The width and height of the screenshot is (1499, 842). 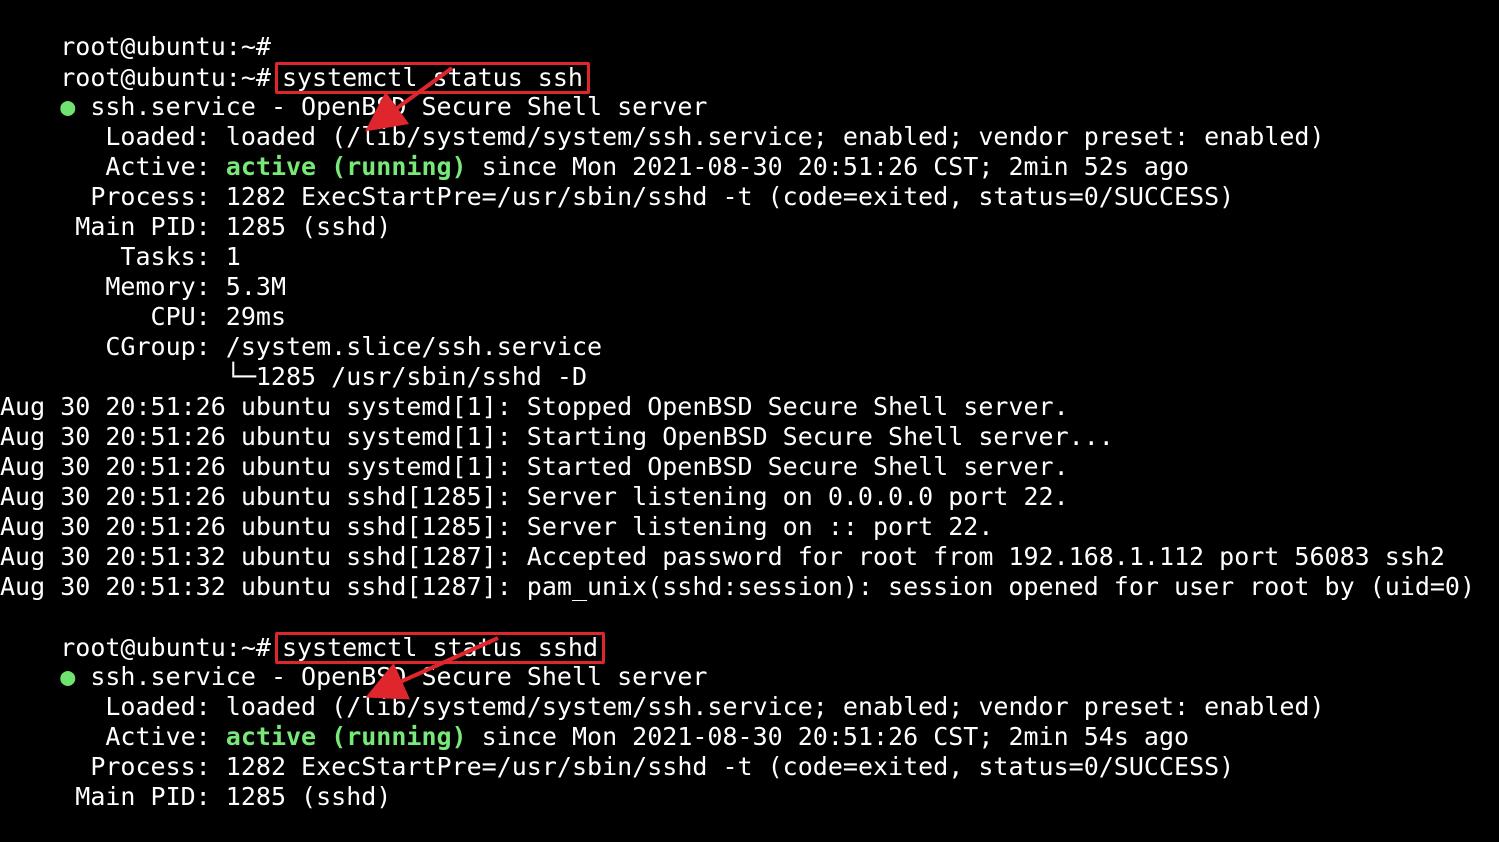 What do you see at coordinates (143, 301) in the screenshot?
I see `cpu-line: CPU: 29ms` at bounding box center [143, 301].